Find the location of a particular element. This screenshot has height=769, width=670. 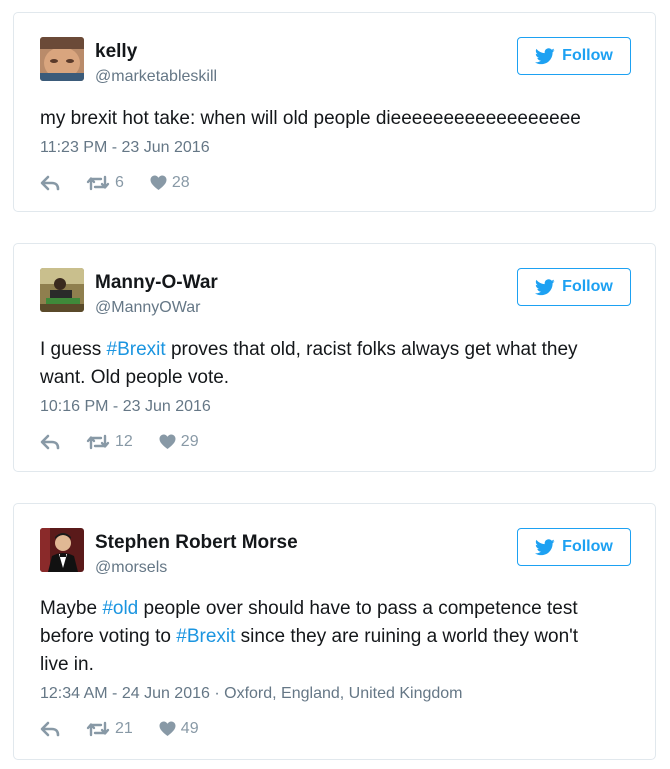

like-count: 49 is located at coordinates (189, 728).